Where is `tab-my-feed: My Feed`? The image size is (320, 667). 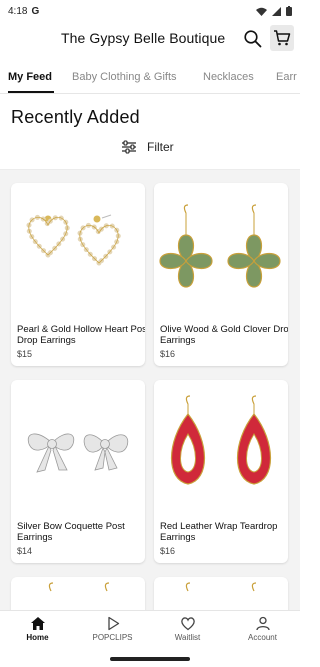 tab-my-feed: My Feed is located at coordinates (30, 77).